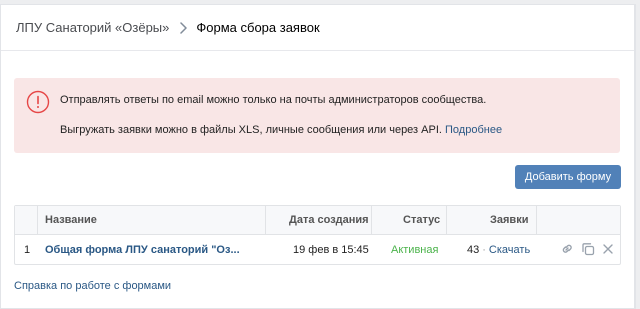 This screenshot has width=640, height=309. I want to click on copy-icon, so click(588, 249).